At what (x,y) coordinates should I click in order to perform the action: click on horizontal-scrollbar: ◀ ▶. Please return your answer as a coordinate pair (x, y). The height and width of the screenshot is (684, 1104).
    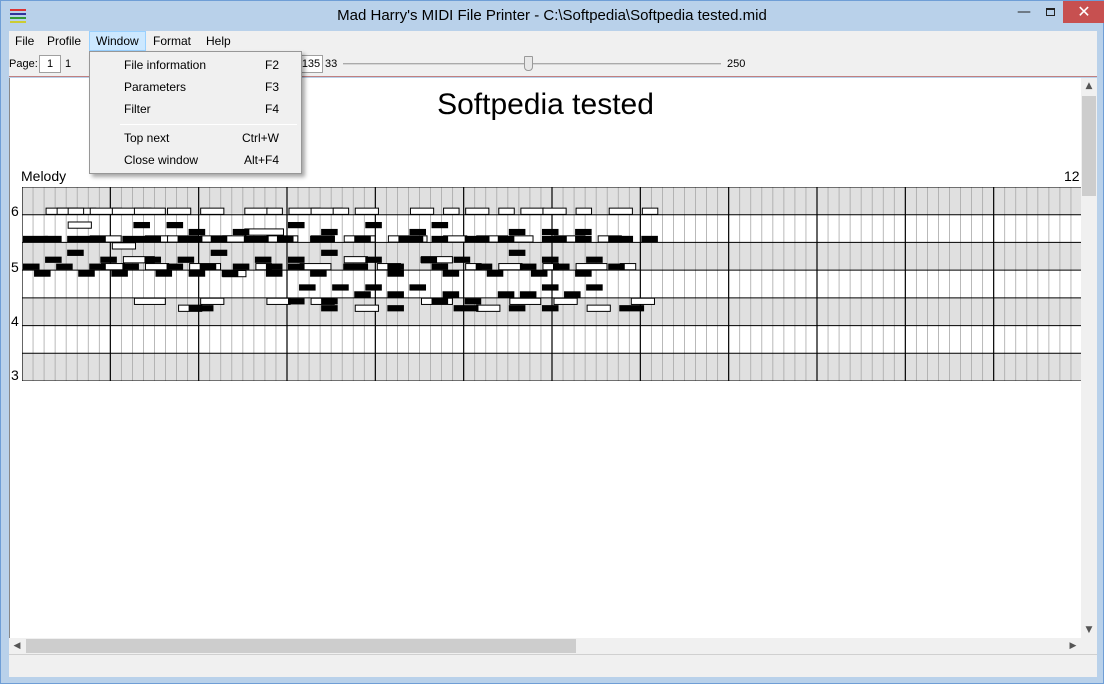
    Looking at the image, I should click on (545, 646).